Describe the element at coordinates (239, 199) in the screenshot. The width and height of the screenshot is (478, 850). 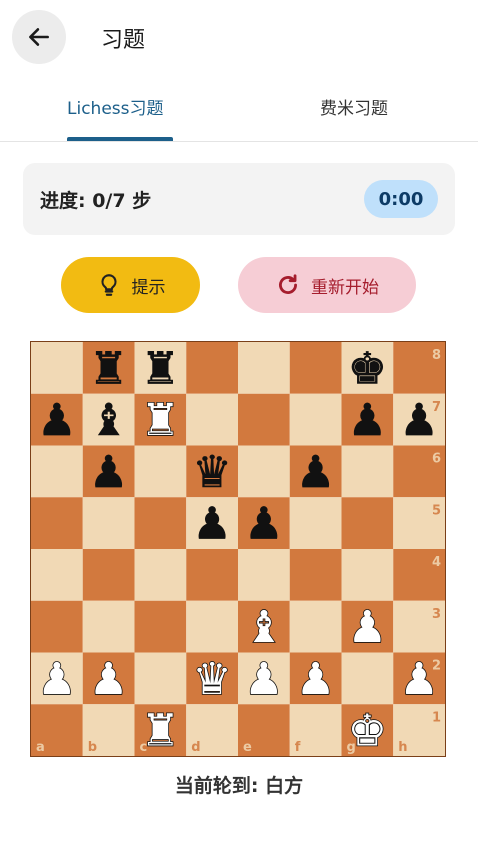
I see `progress-card: 进度: 0/7 步 0:00` at that location.